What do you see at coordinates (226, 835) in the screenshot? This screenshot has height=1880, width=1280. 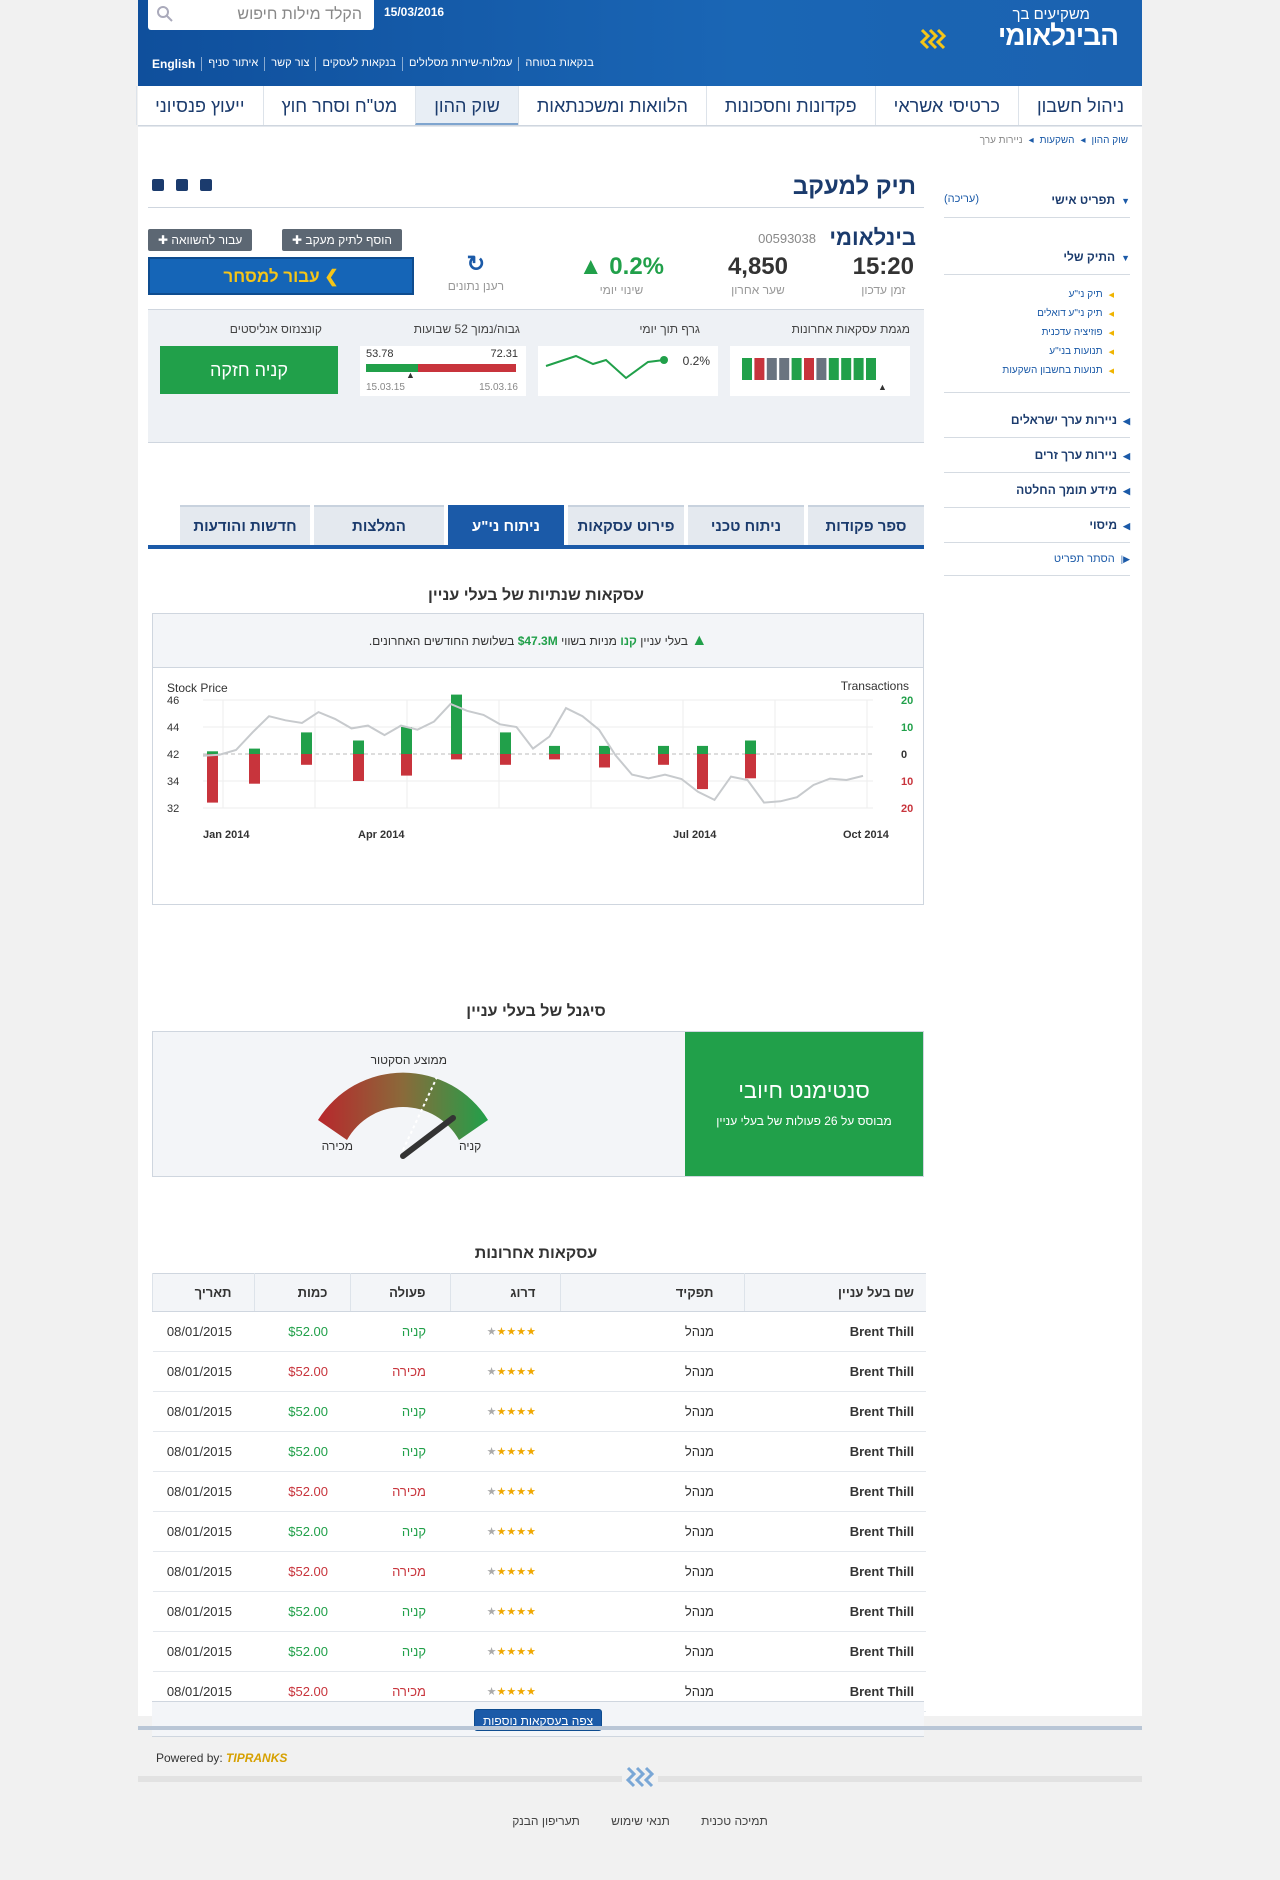 I see `x-tick: Jan 2014` at bounding box center [226, 835].